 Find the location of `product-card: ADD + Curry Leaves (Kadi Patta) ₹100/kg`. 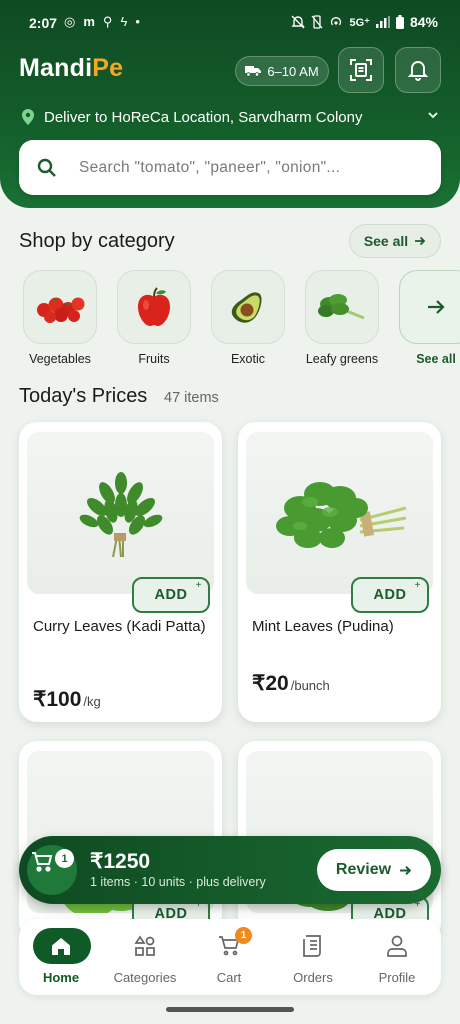

product-card: ADD + Curry Leaves (Kadi Patta) ₹100/kg is located at coordinates (120, 572).